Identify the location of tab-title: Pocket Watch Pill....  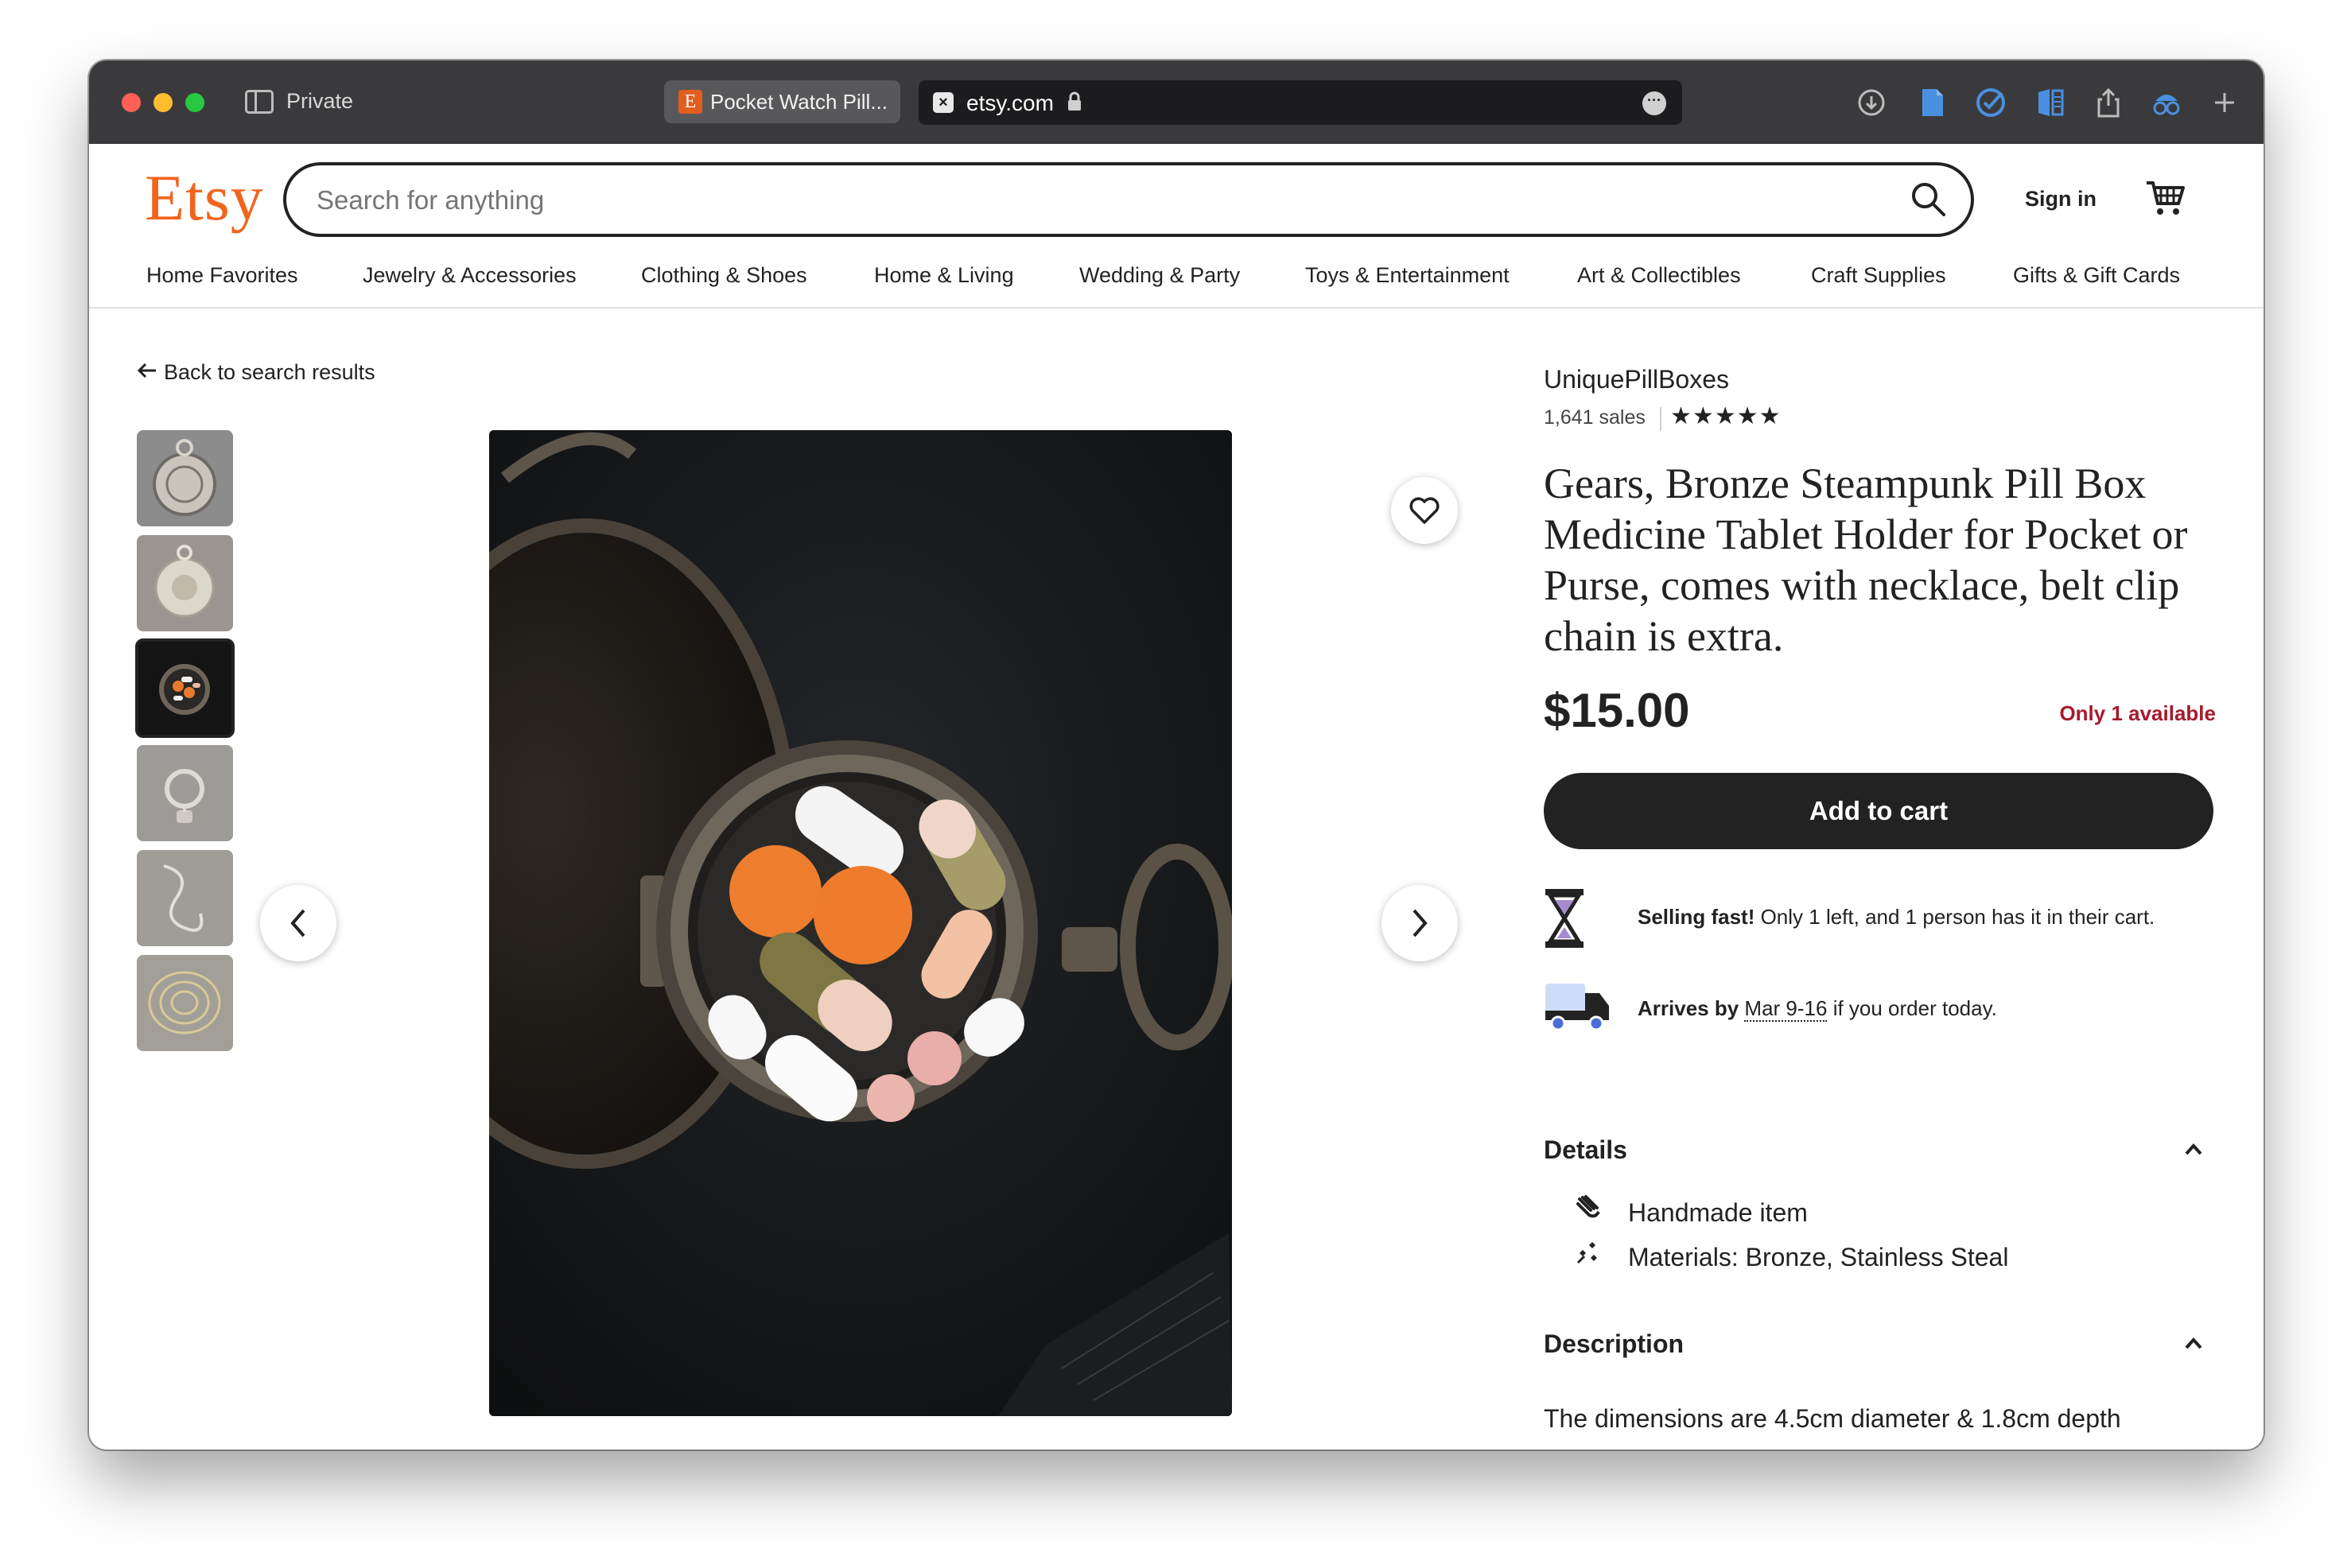
(799, 102).